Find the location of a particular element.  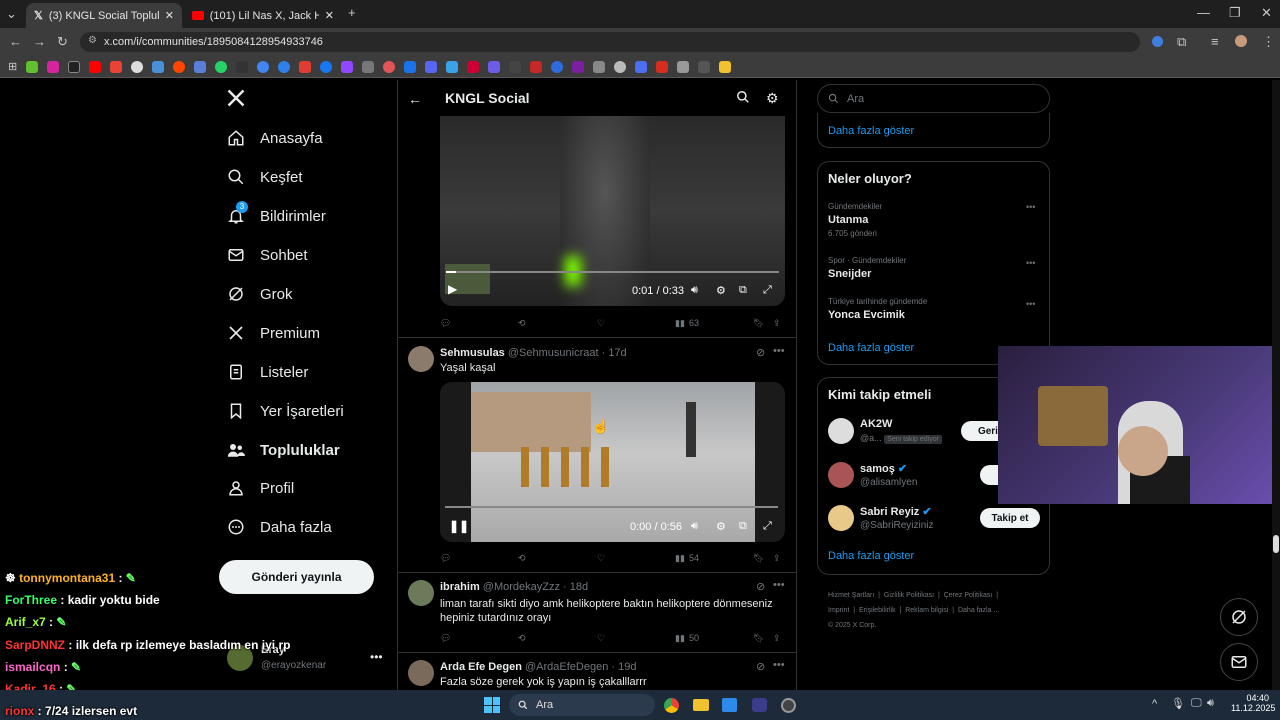

post-author-name: Arda Efe Degen is located at coordinates (481, 667).